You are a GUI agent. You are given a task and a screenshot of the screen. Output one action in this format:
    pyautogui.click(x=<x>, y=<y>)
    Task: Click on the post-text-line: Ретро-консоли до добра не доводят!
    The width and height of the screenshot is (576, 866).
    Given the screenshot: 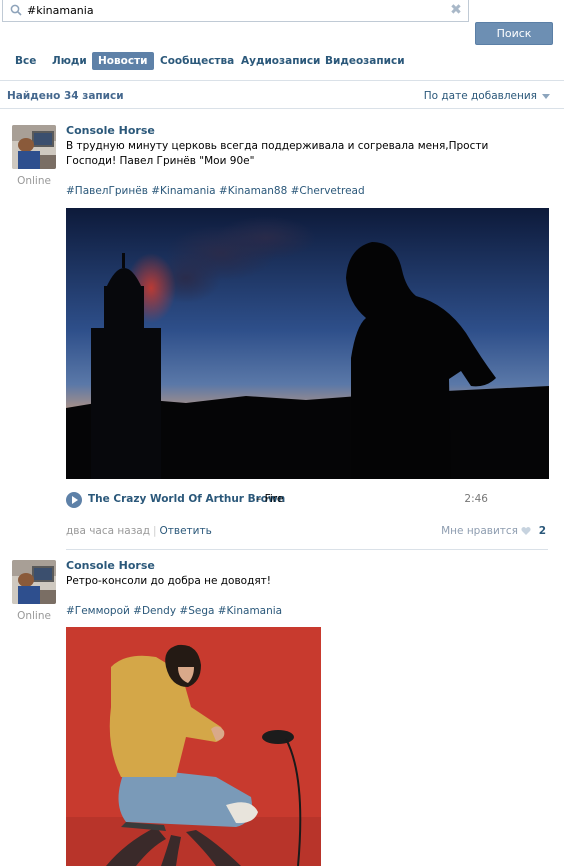 What is the action you would take?
    pyautogui.click(x=168, y=581)
    